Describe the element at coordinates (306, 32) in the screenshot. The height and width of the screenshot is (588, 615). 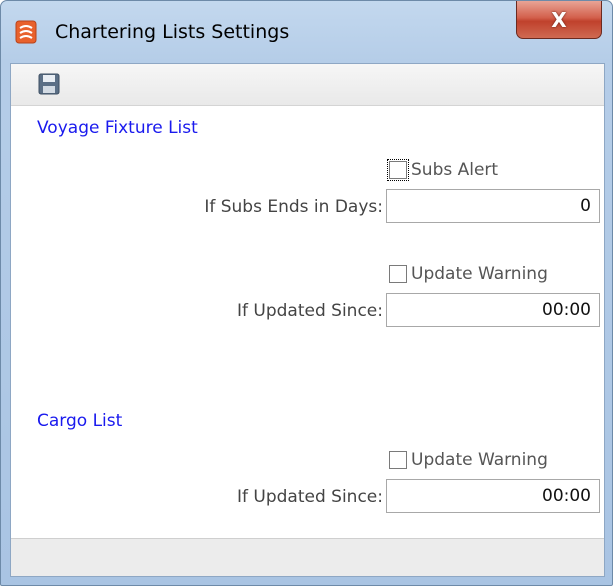
I see `title-bar: Chartering Lists Settings X` at that location.